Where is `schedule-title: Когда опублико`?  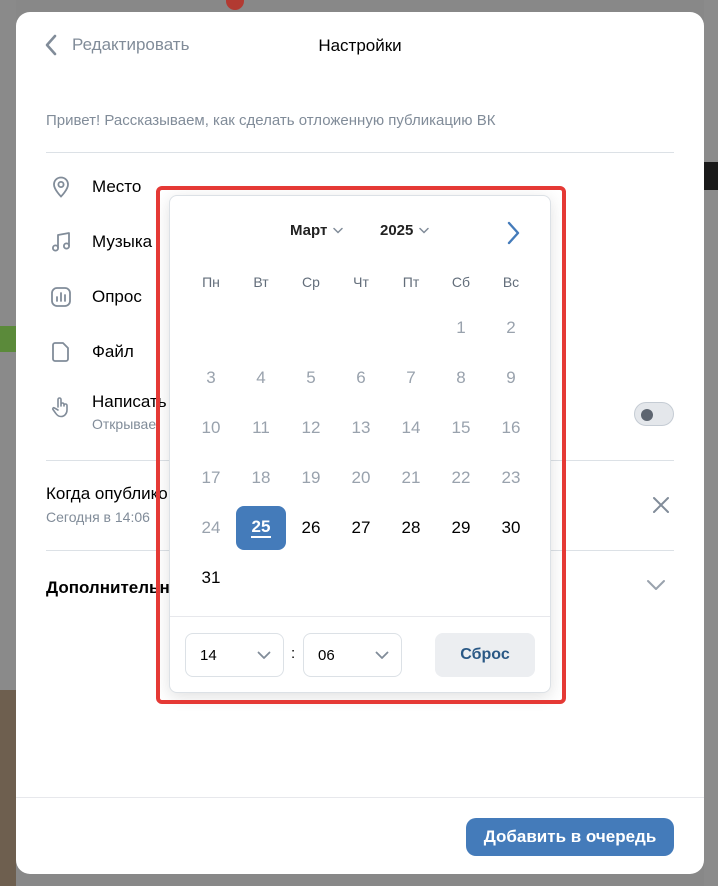
schedule-title: Когда опублико is located at coordinates (107, 493).